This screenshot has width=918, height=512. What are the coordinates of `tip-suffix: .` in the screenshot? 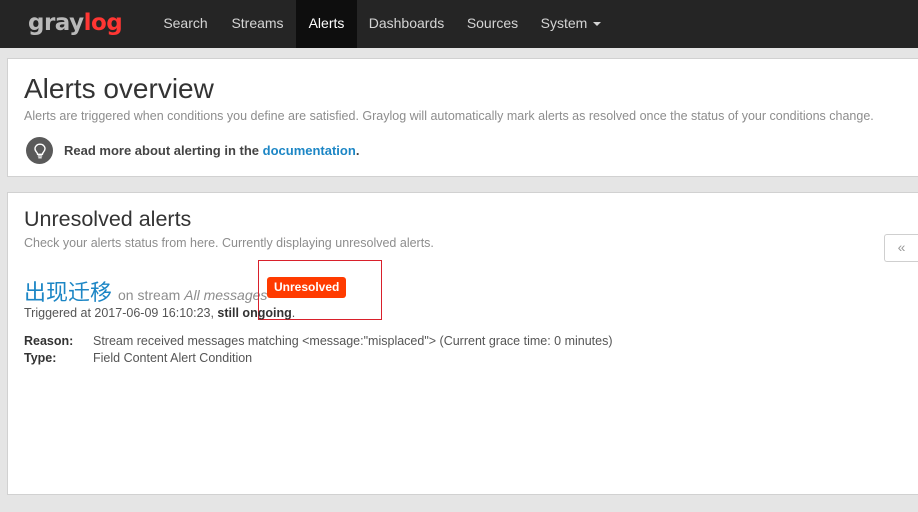 It's located at (357, 150).